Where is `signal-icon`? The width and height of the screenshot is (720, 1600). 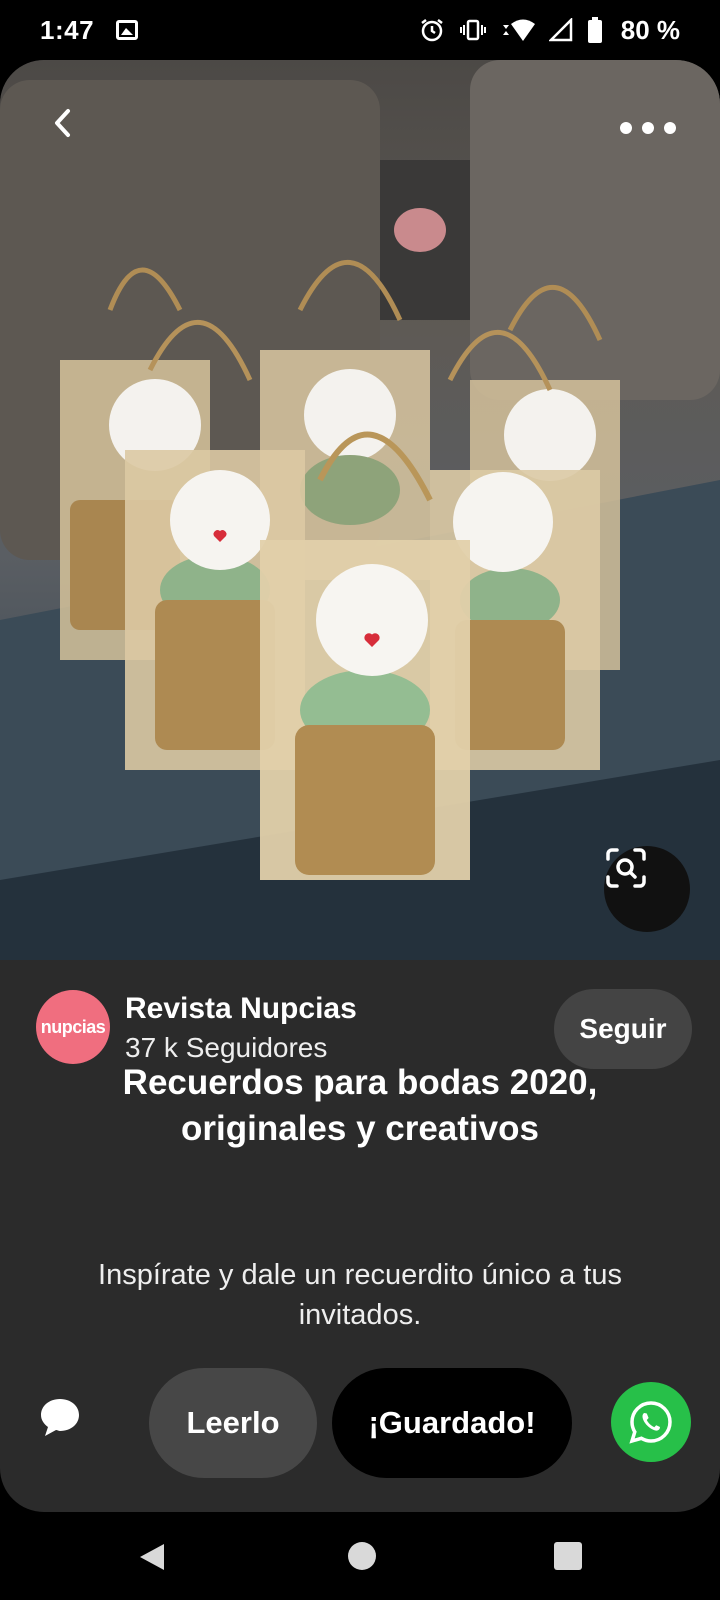 signal-icon is located at coordinates (560, 30).